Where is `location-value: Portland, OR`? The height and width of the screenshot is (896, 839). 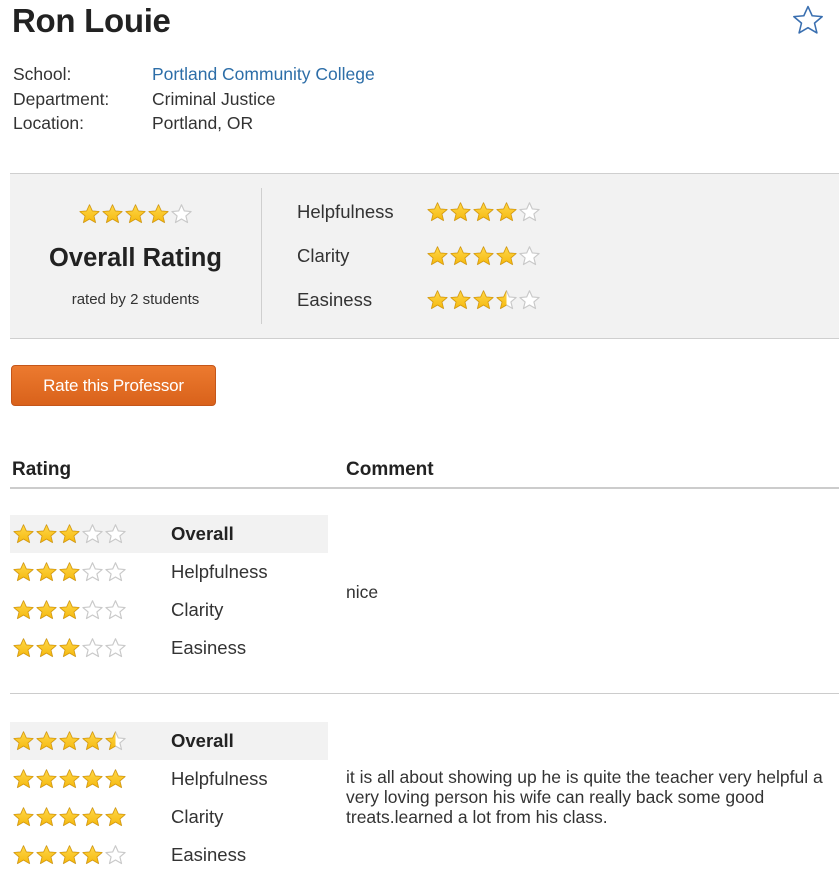 location-value: Portland, OR is located at coordinates (203, 123).